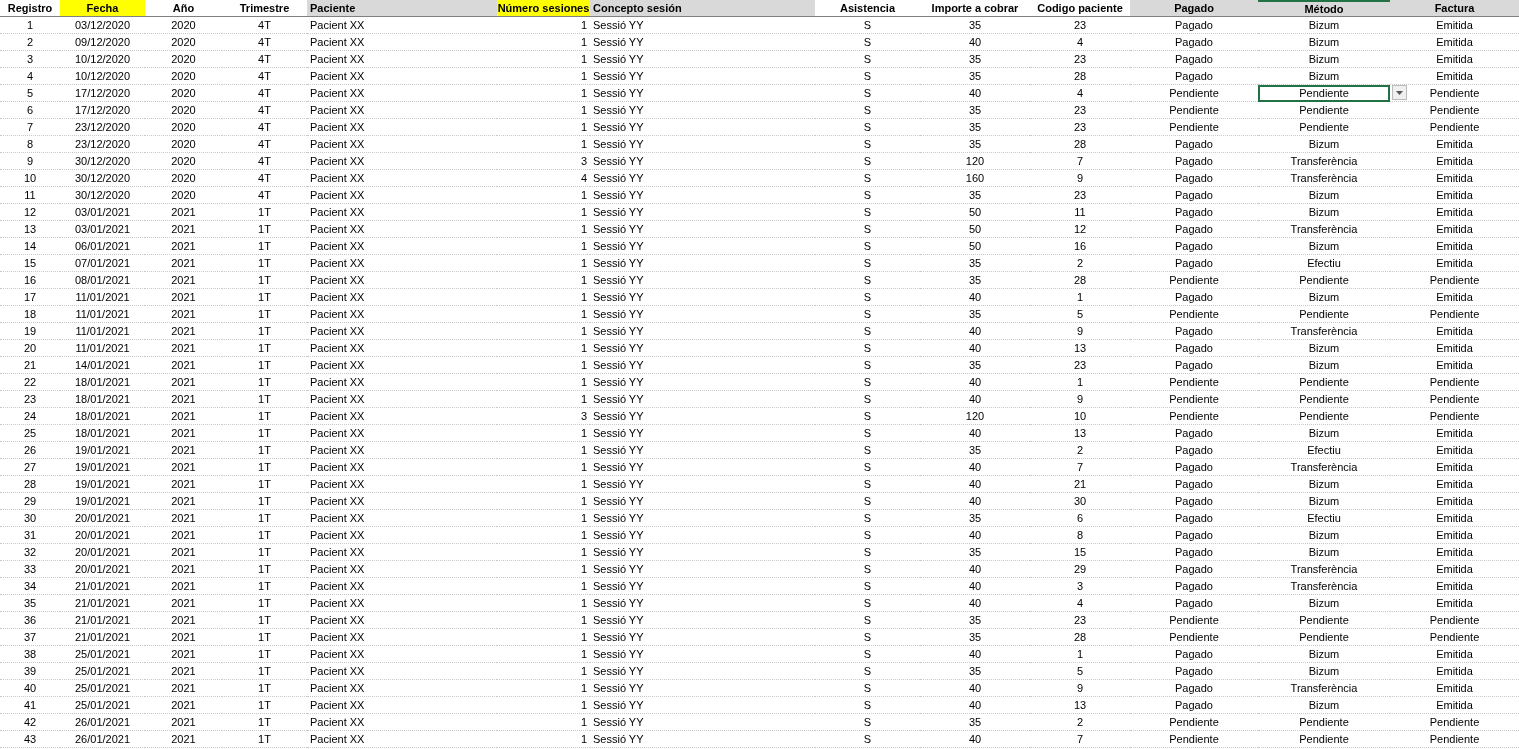 The width and height of the screenshot is (1519, 749). I want to click on table-cell: 16, so click(30, 280).